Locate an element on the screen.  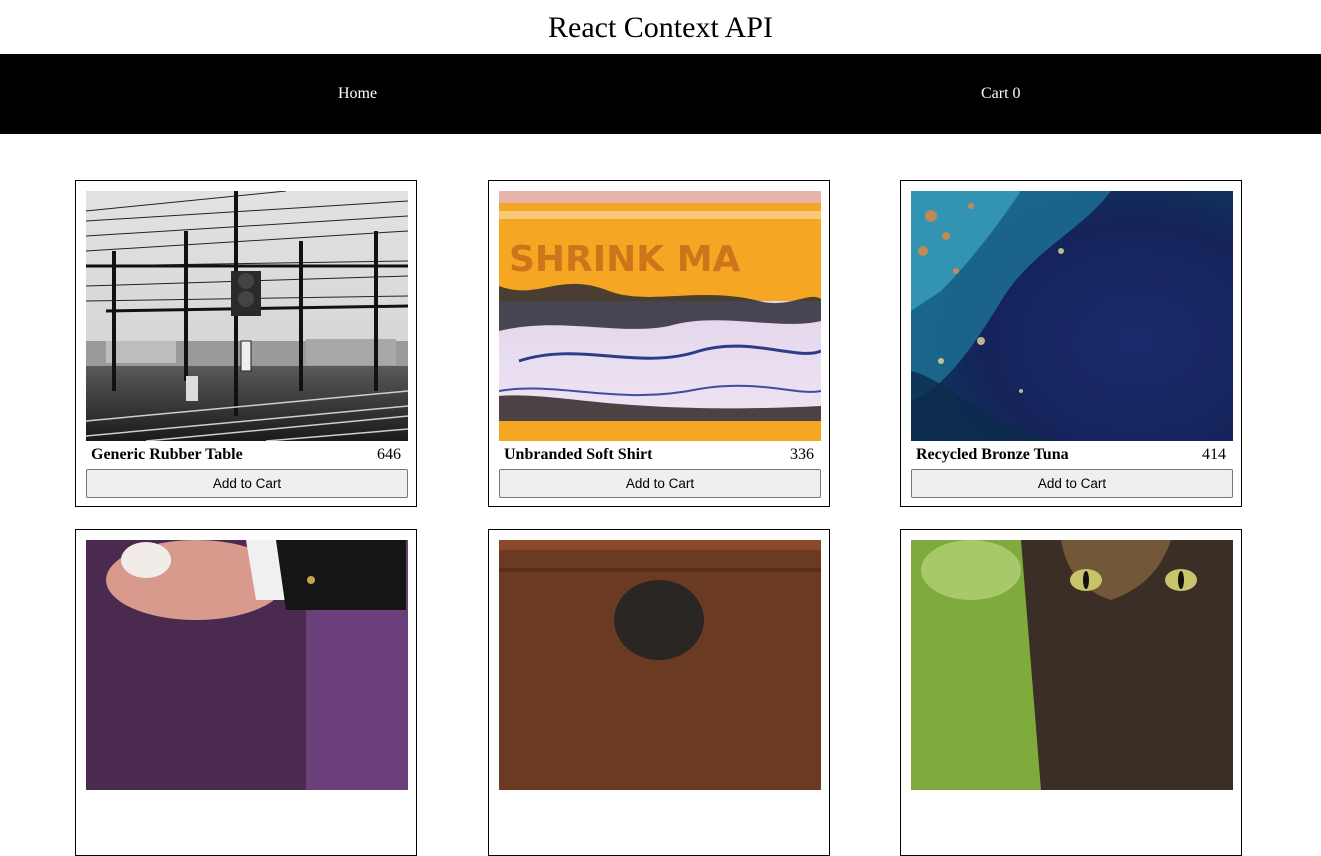
product-name: Unbranded Soft Shirt is located at coordinates (578, 454).